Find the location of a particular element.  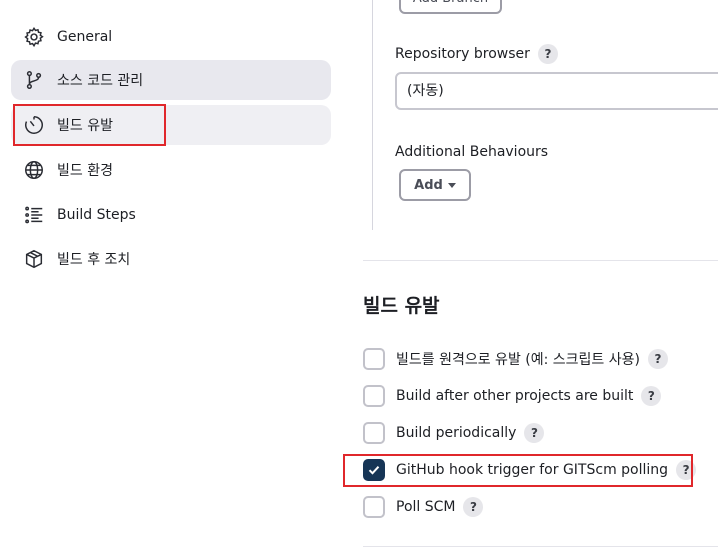

repository-browser-field: Repository browser ? is located at coordinates (476, 54).